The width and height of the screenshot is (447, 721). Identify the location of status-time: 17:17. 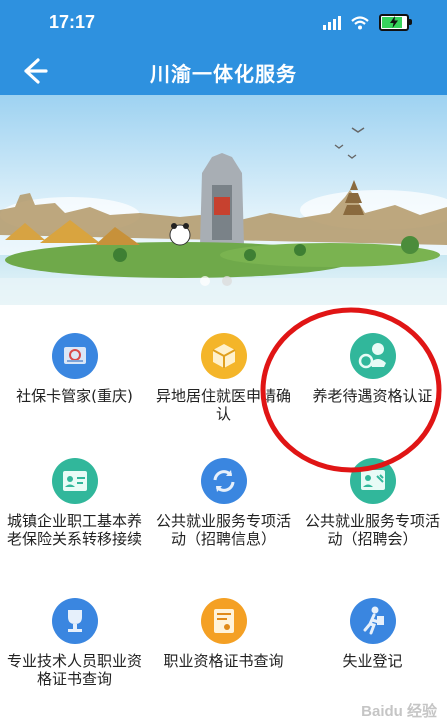
(72, 22).